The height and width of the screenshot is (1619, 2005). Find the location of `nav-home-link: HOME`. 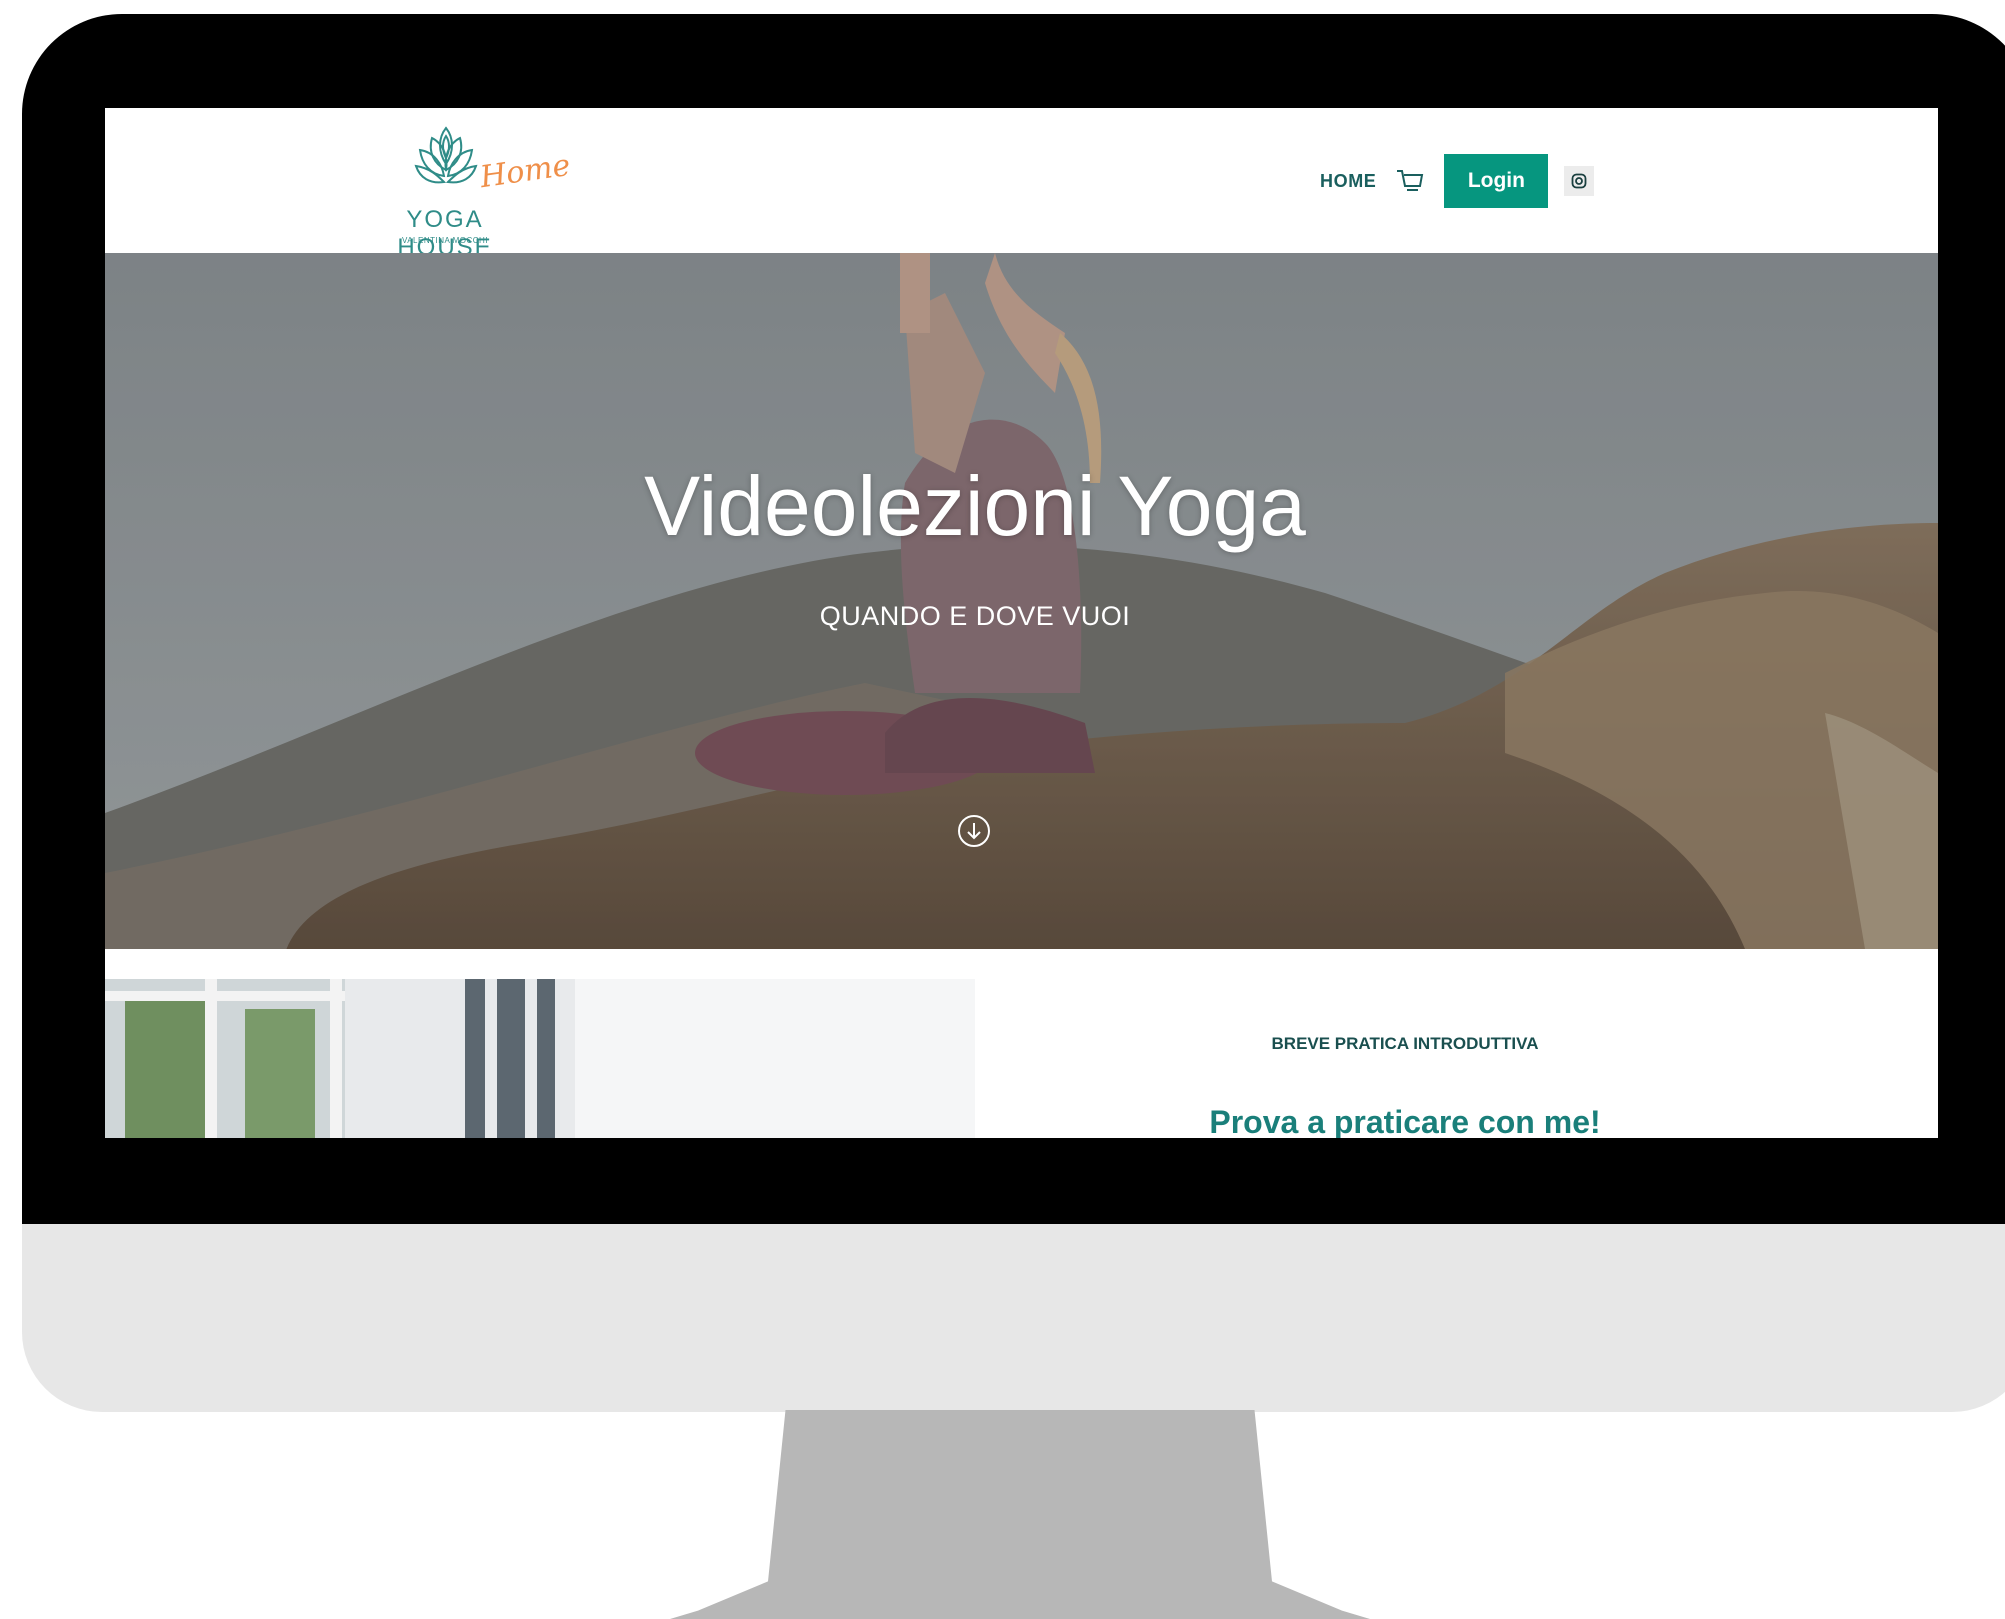

nav-home-link: HOME is located at coordinates (1348, 181).